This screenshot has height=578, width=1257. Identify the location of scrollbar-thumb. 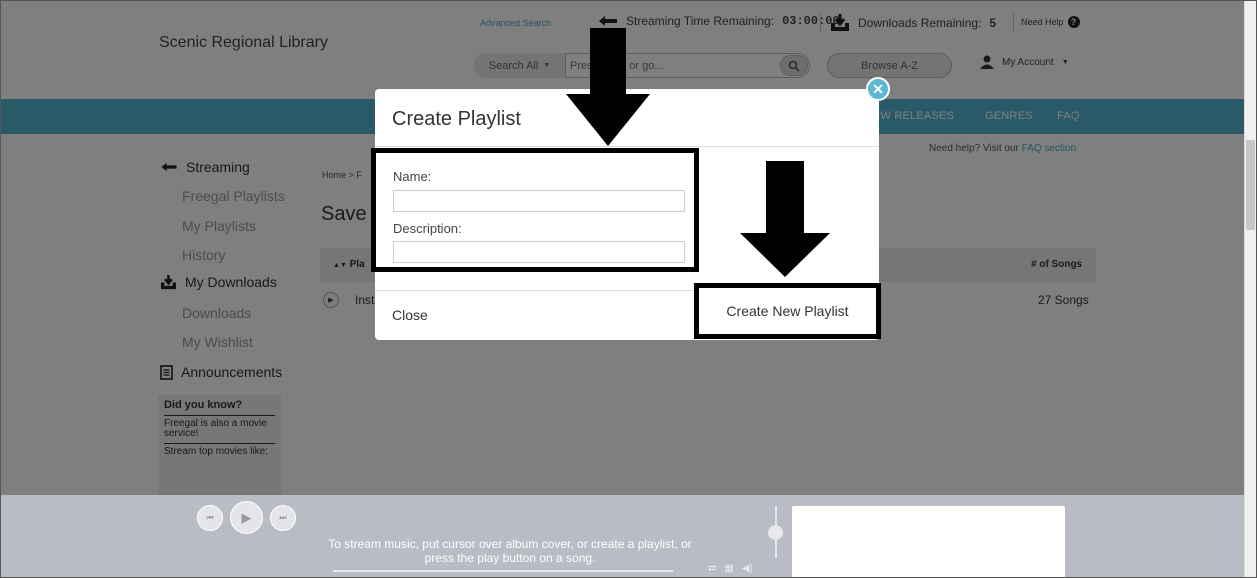
(1250, 185).